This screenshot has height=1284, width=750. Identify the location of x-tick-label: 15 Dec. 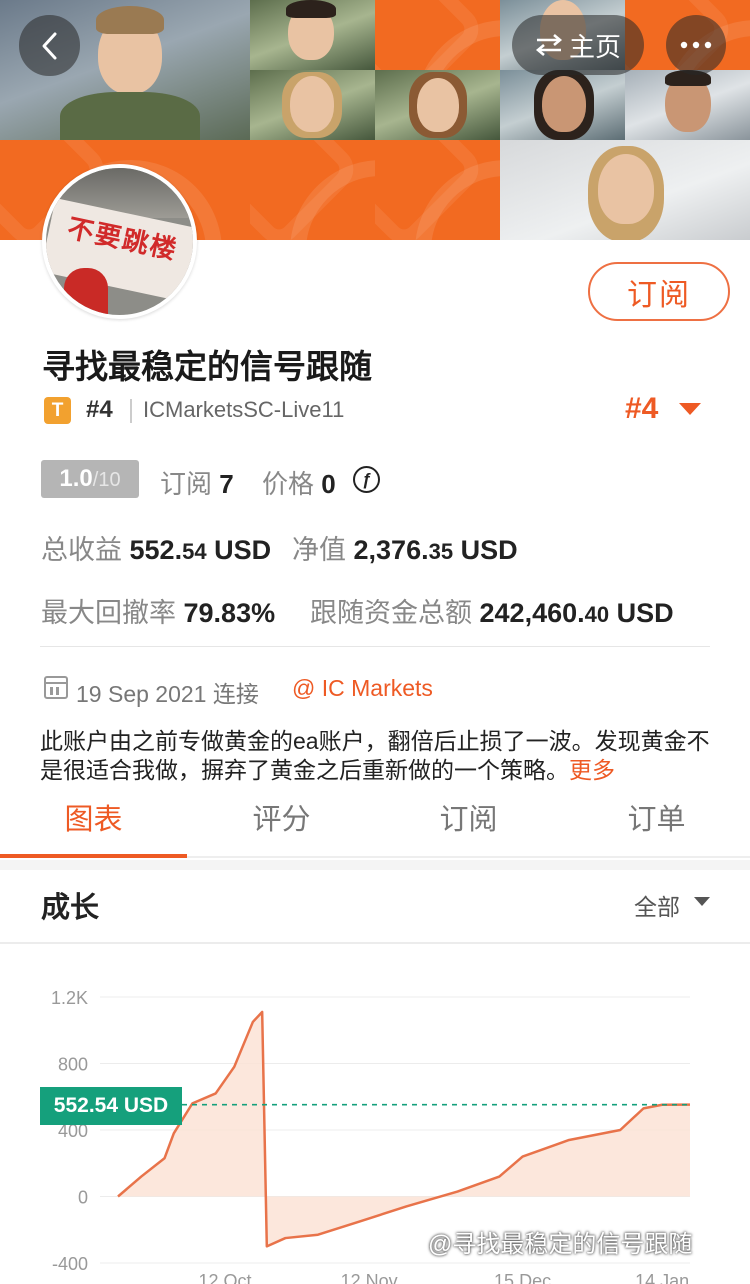
(522, 1277).